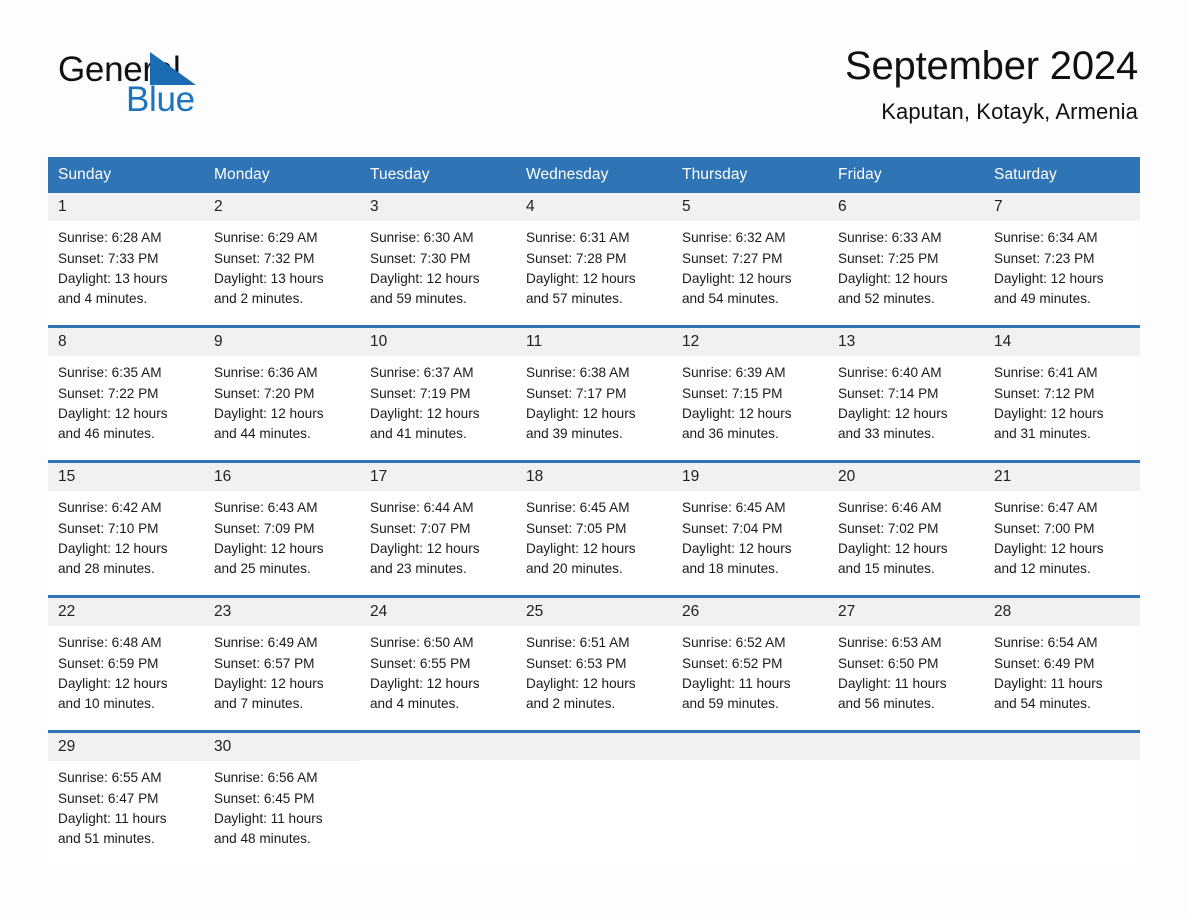  Describe the element at coordinates (108, 798) in the screenshot. I see `sunset-text: Sunset: 6:47 PM` at that location.